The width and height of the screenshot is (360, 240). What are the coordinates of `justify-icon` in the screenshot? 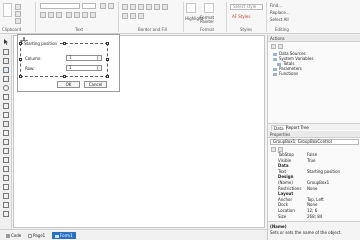 It's located at (93, 15).